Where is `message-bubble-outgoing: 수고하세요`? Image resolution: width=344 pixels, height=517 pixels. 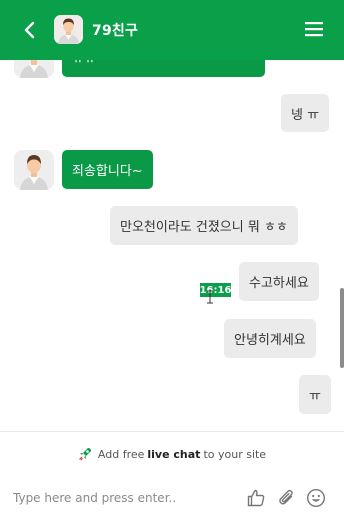 message-bubble-outgoing: 수고하세요 is located at coordinates (279, 281).